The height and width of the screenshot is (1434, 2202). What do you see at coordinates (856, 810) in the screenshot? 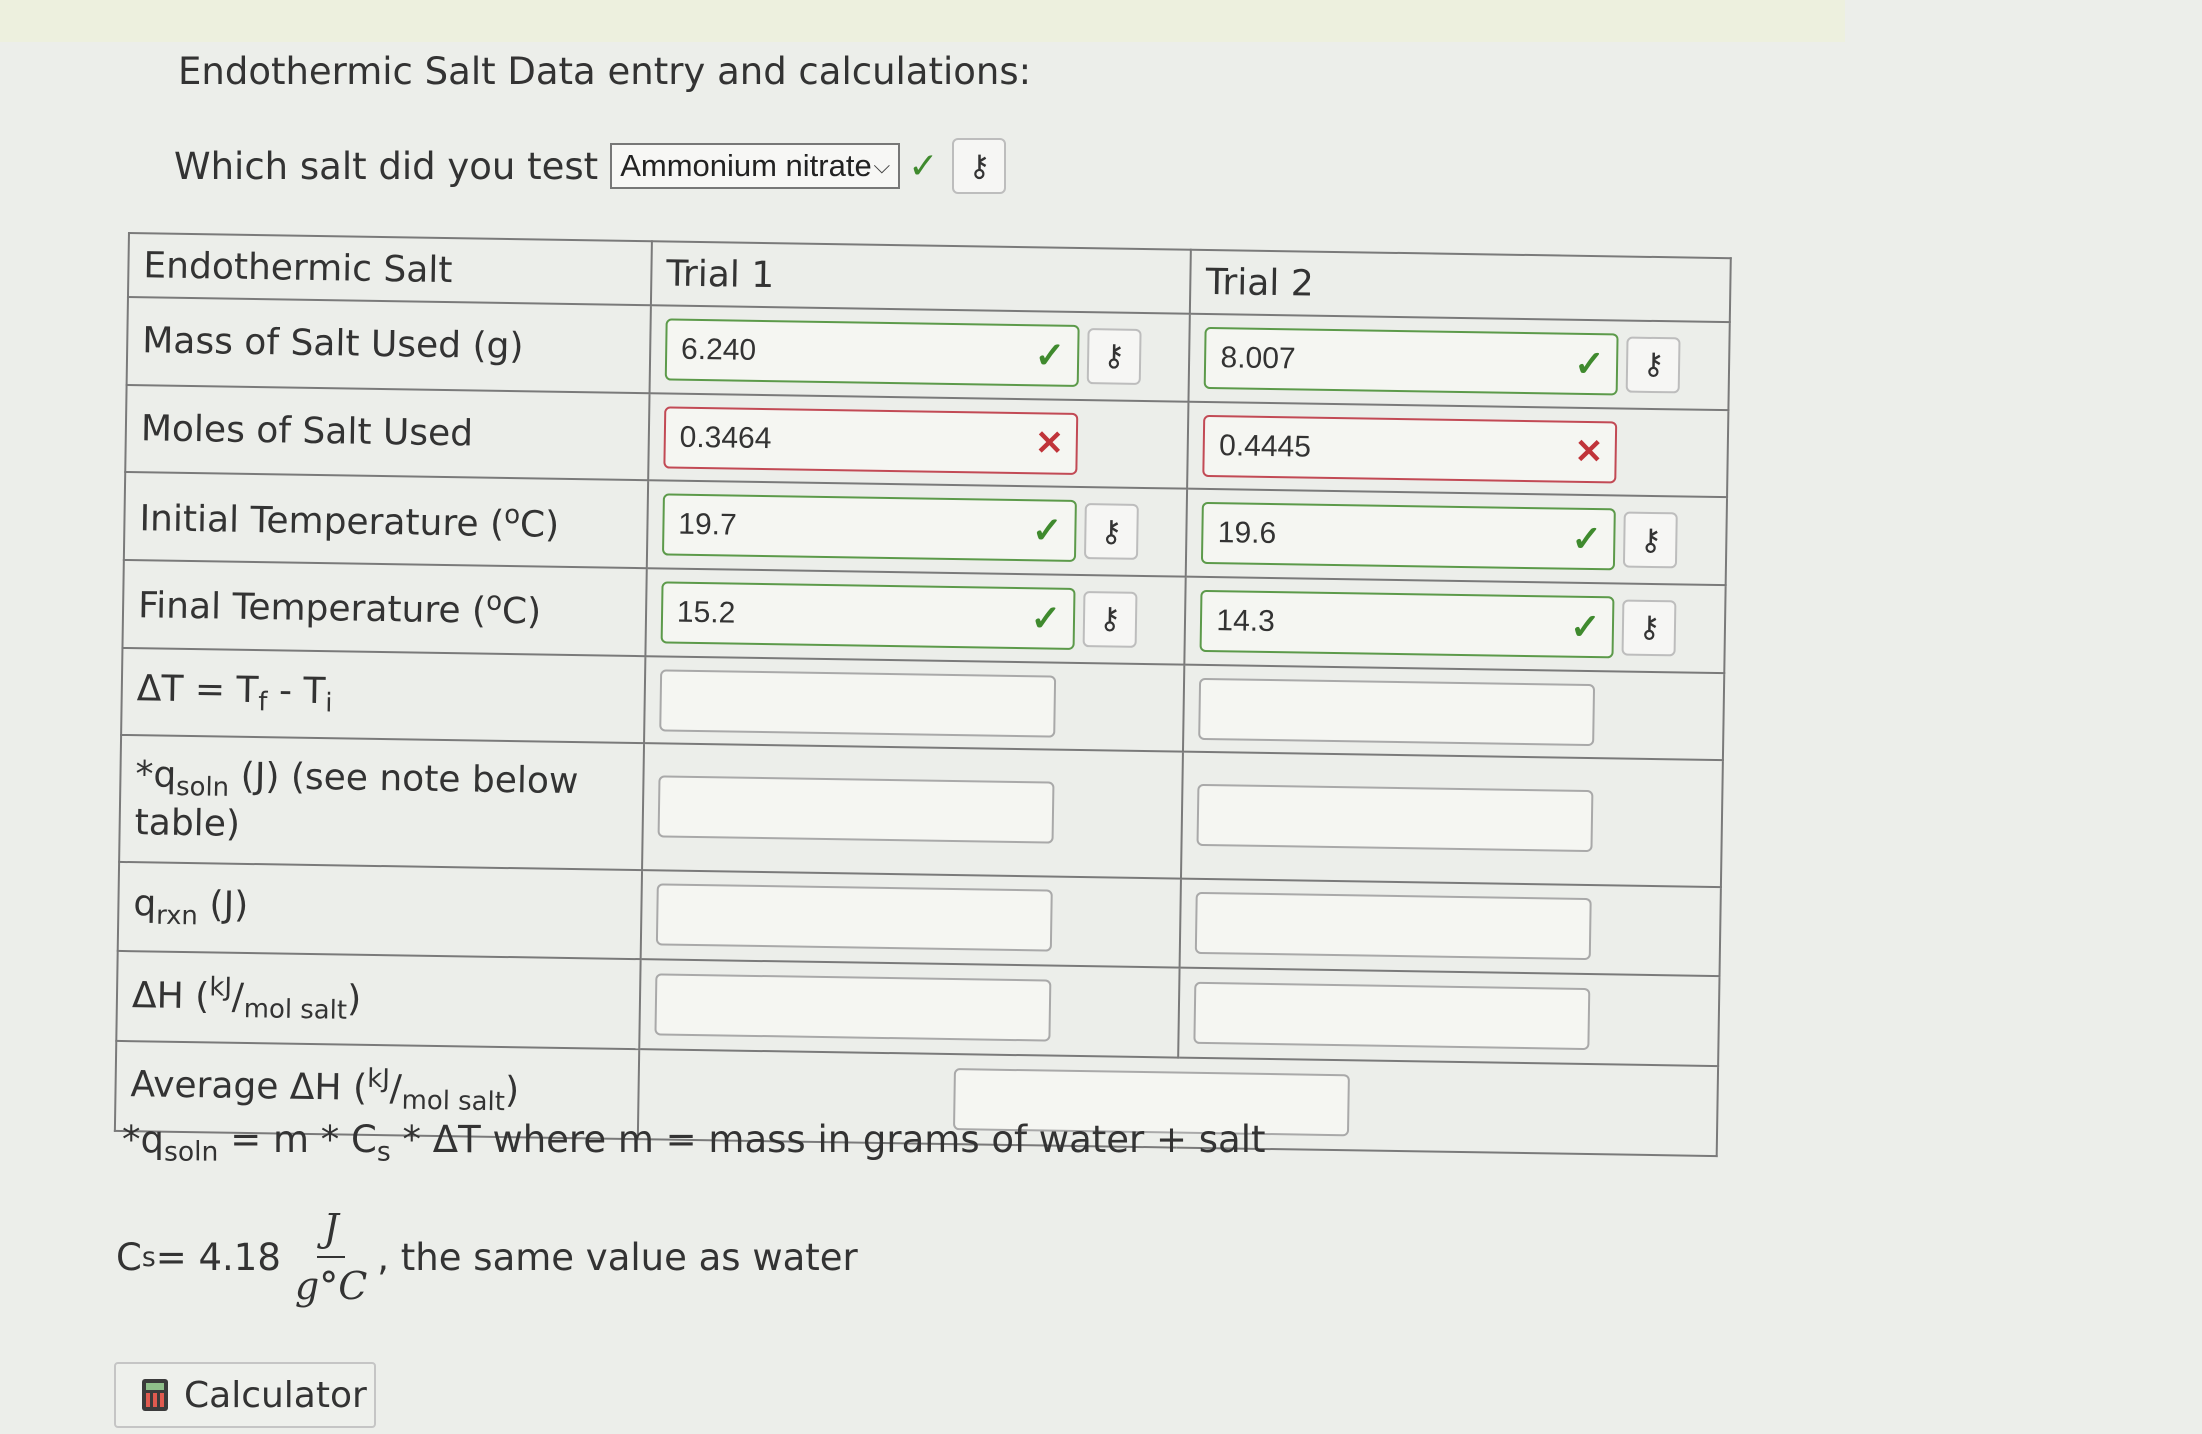
I see `q-soln-trial-1-input` at bounding box center [856, 810].